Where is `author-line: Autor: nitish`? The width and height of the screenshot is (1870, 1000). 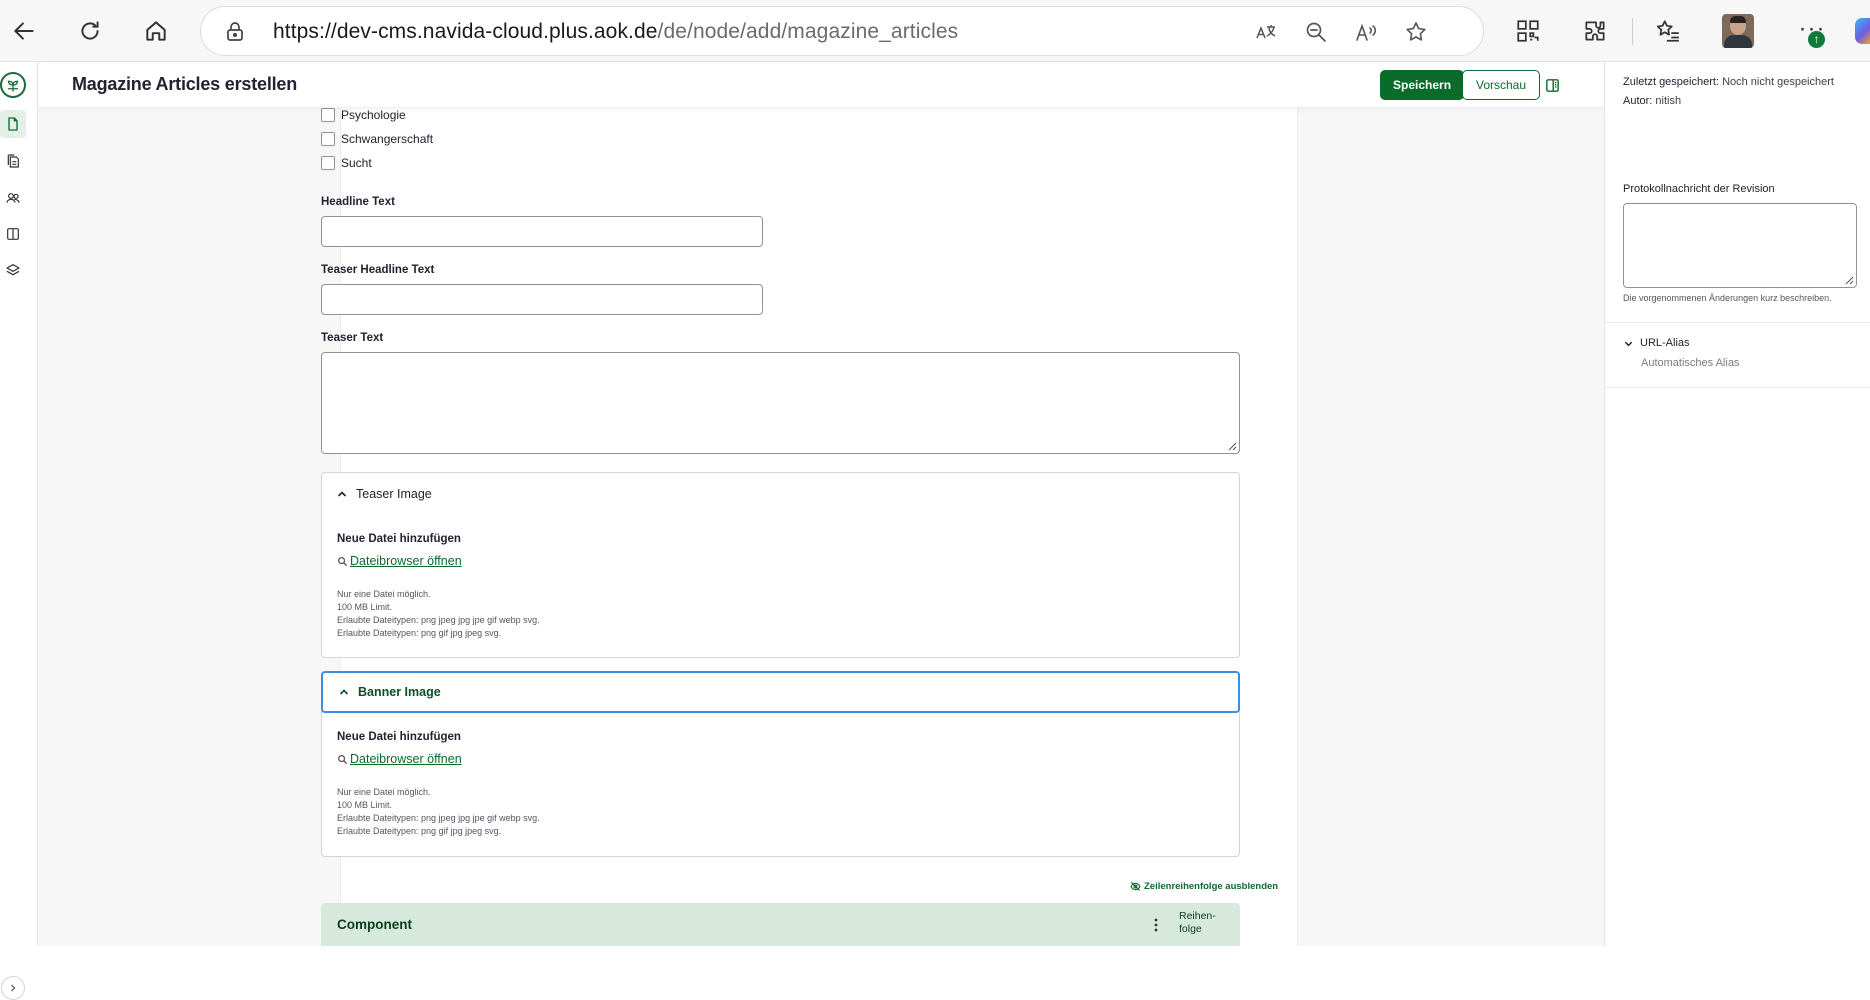 author-line: Autor: nitish is located at coordinates (1652, 101).